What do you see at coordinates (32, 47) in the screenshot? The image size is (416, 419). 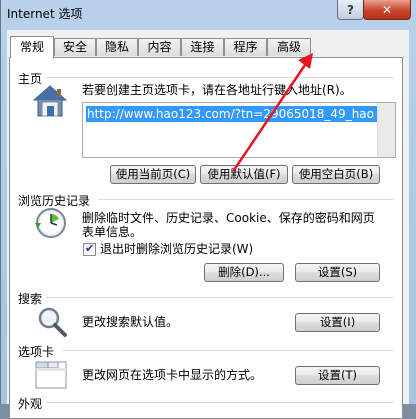 I see `tab-general: 常规` at bounding box center [32, 47].